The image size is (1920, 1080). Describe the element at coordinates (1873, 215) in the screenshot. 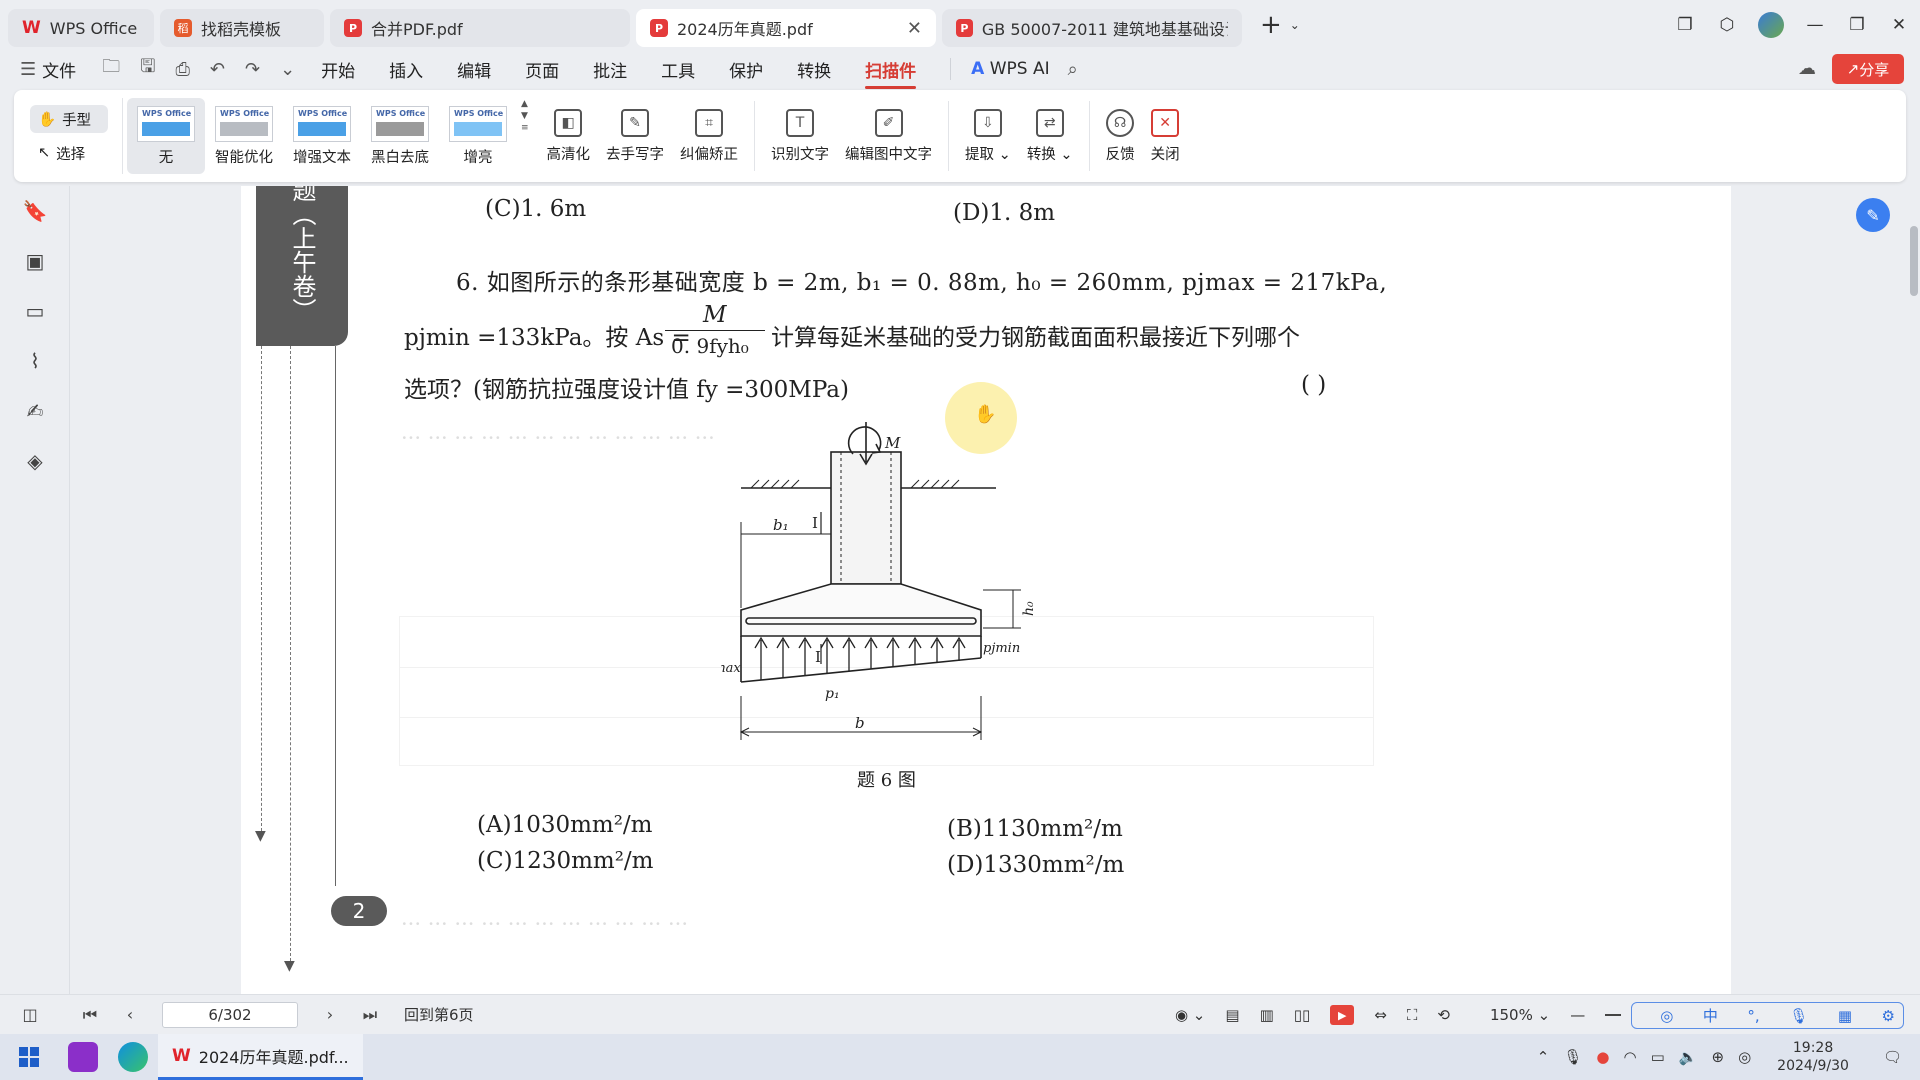

I see `ai-assistant-icon: ✎` at that location.